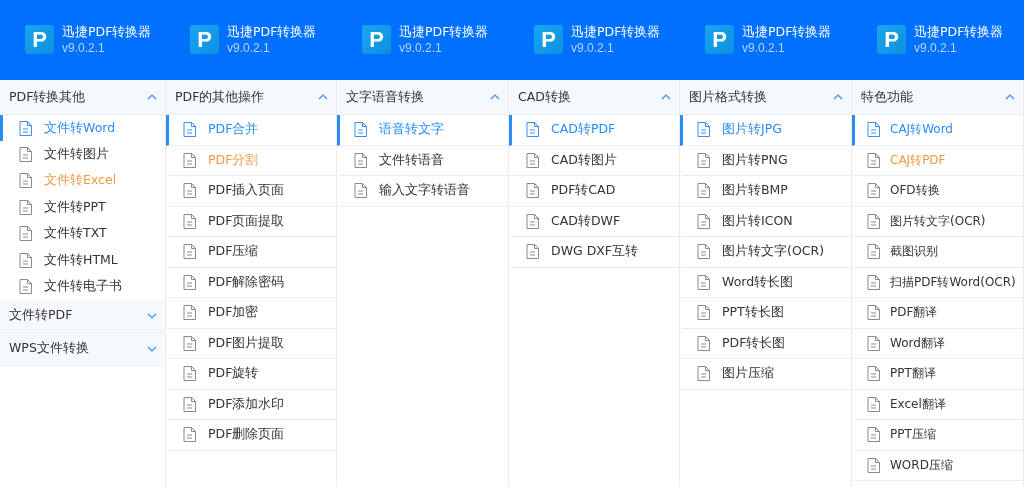 This screenshot has height=487, width=1024. Describe the element at coordinates (937, 191) in the screenshot. I see `menu-item: OFD转换` at that location.